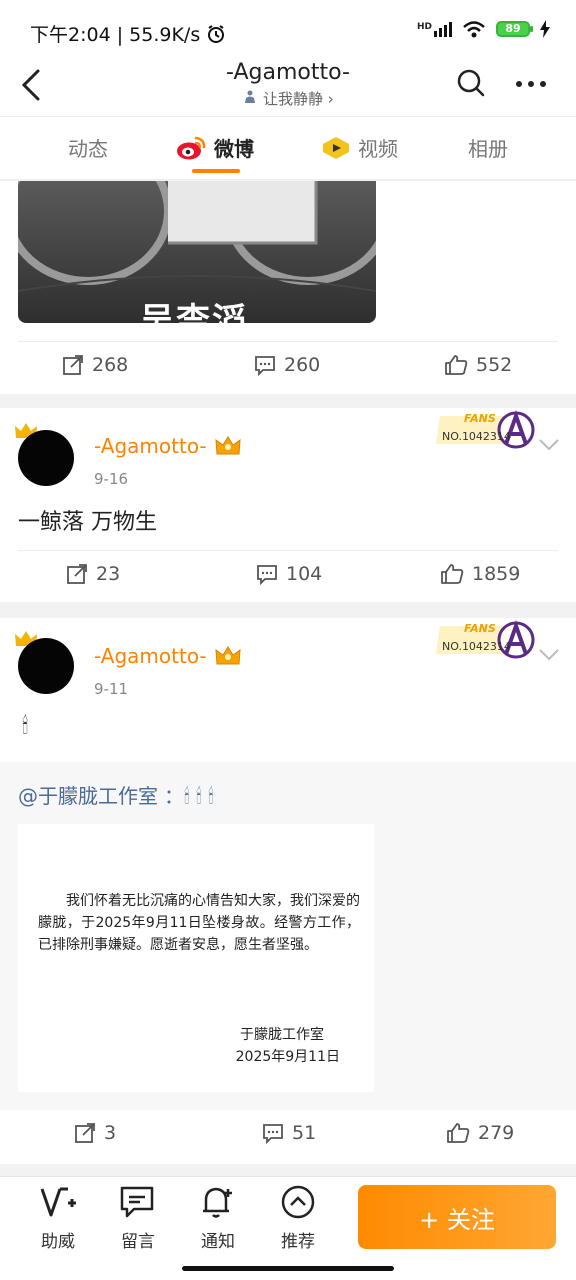  I want to click on like-button: 279, so click(480, 1133).